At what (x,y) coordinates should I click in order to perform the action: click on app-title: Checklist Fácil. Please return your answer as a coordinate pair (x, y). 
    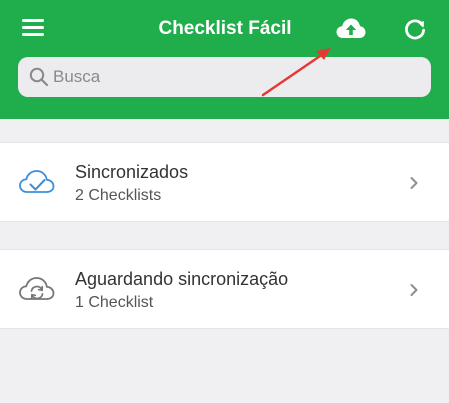
    Looking at the image, I should click on (225, 28).